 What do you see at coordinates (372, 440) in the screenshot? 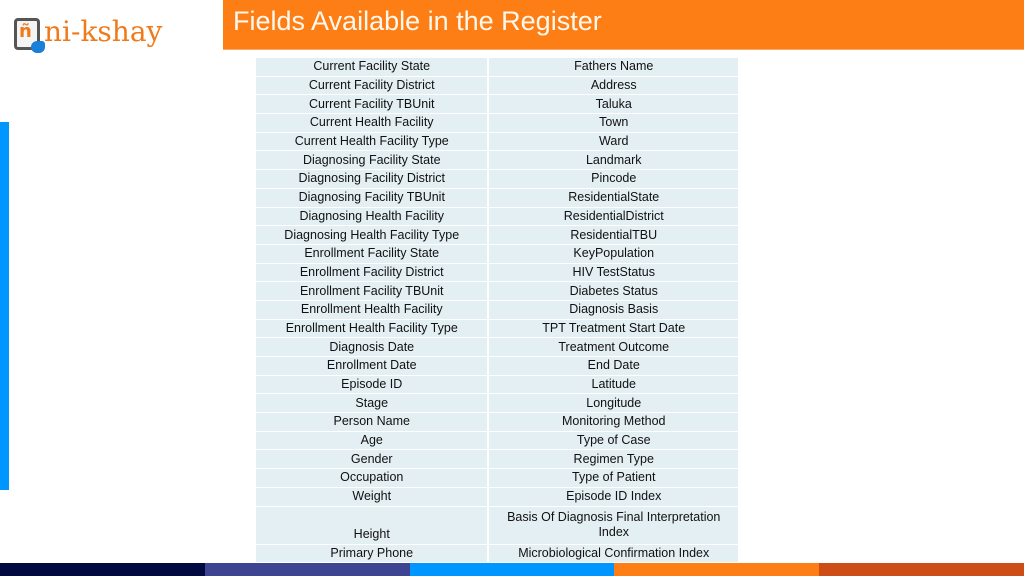
I see `table-cell-left: Age` at bounding box center [372, 440].